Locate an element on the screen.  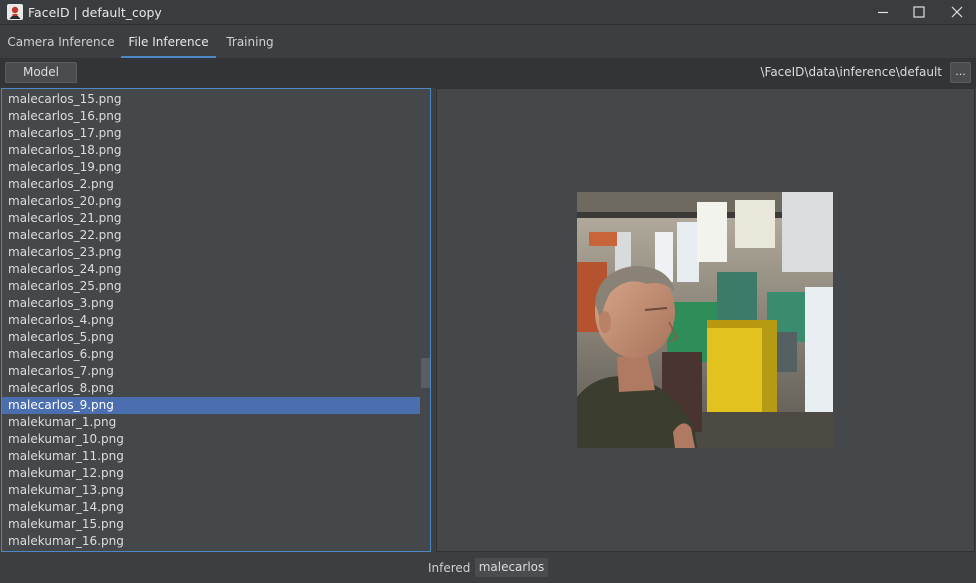
file-list-item: malecarlos_19.png is located at coordinates (211, 167).